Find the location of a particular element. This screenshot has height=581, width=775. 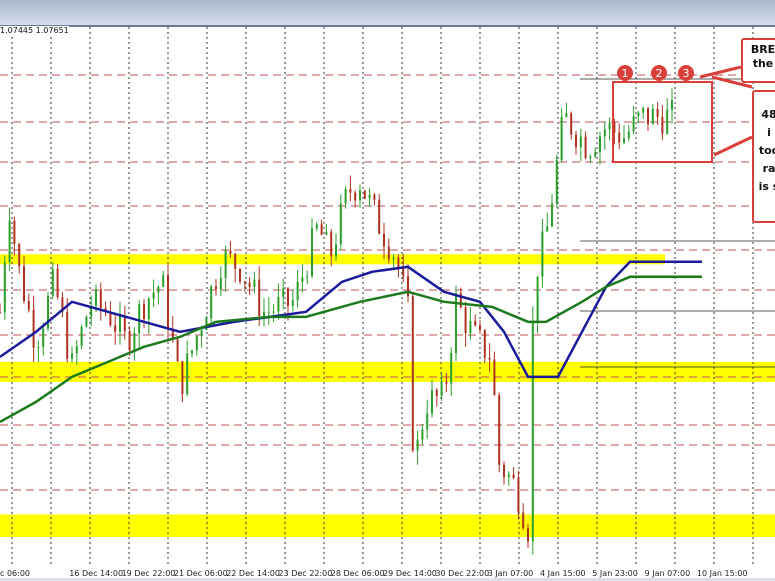

x-tick-label: 5 Jan 23:00 is located at coordinates (615, 573).